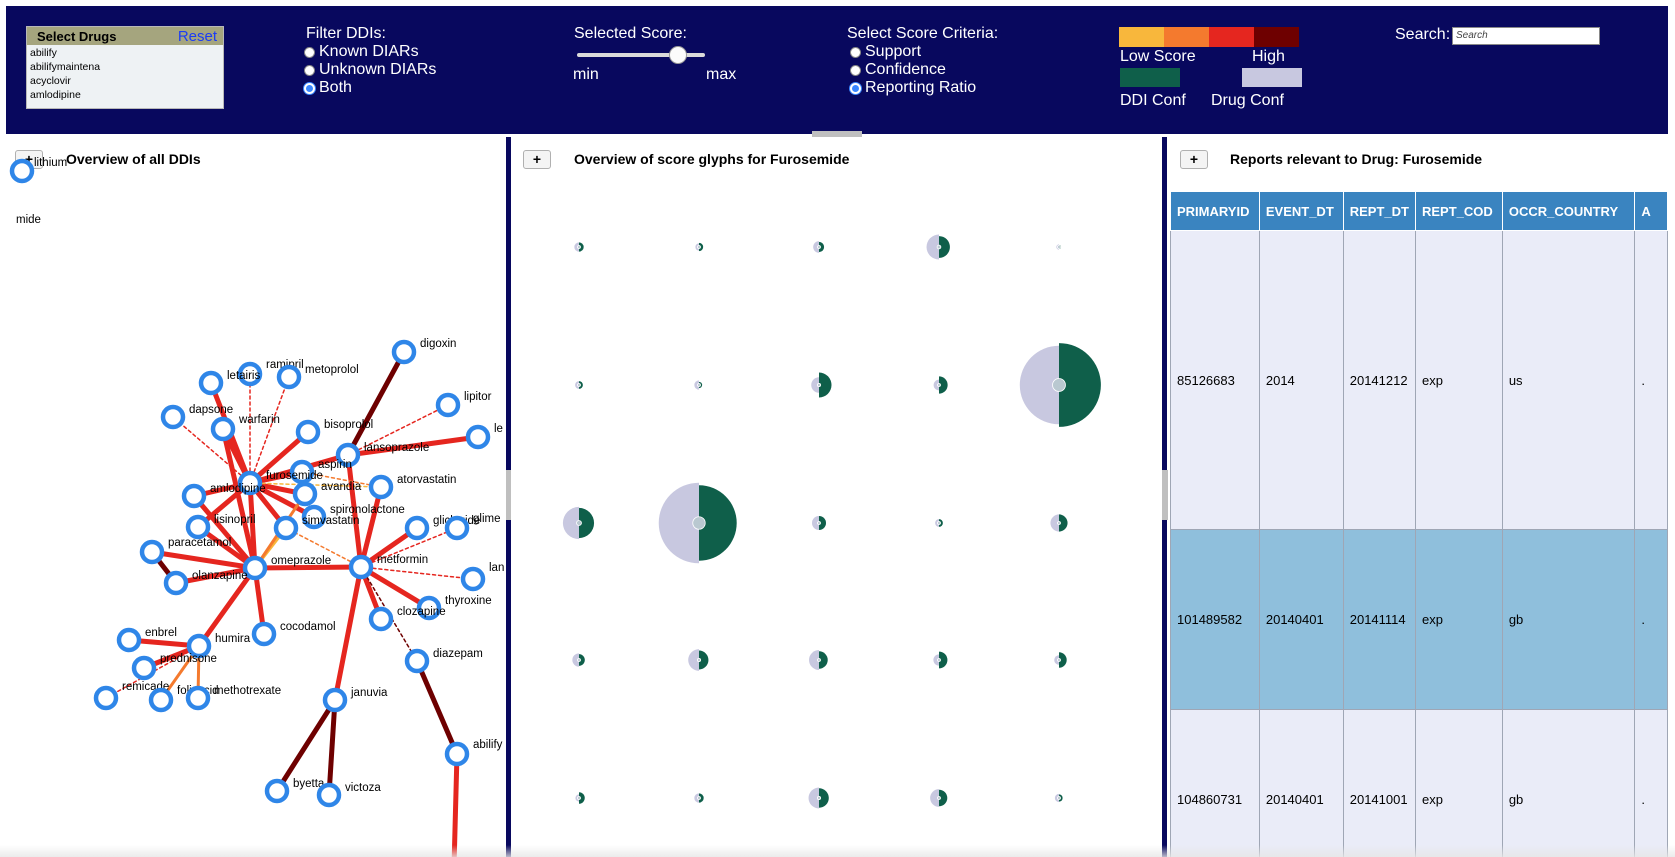  Describe the element at coordinates (630, 33) in the screenshot. I see `selected-score-title: Selected Score:` at that location.